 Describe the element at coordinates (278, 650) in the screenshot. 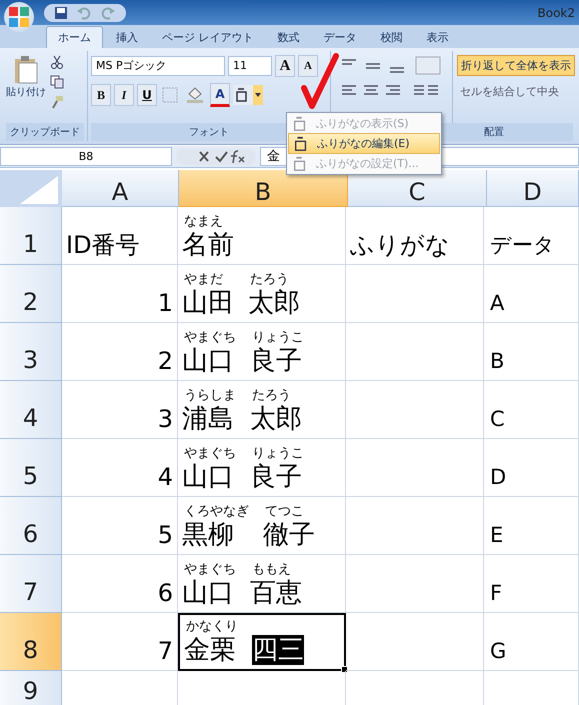

I see `cell-text: 四三` at that location.